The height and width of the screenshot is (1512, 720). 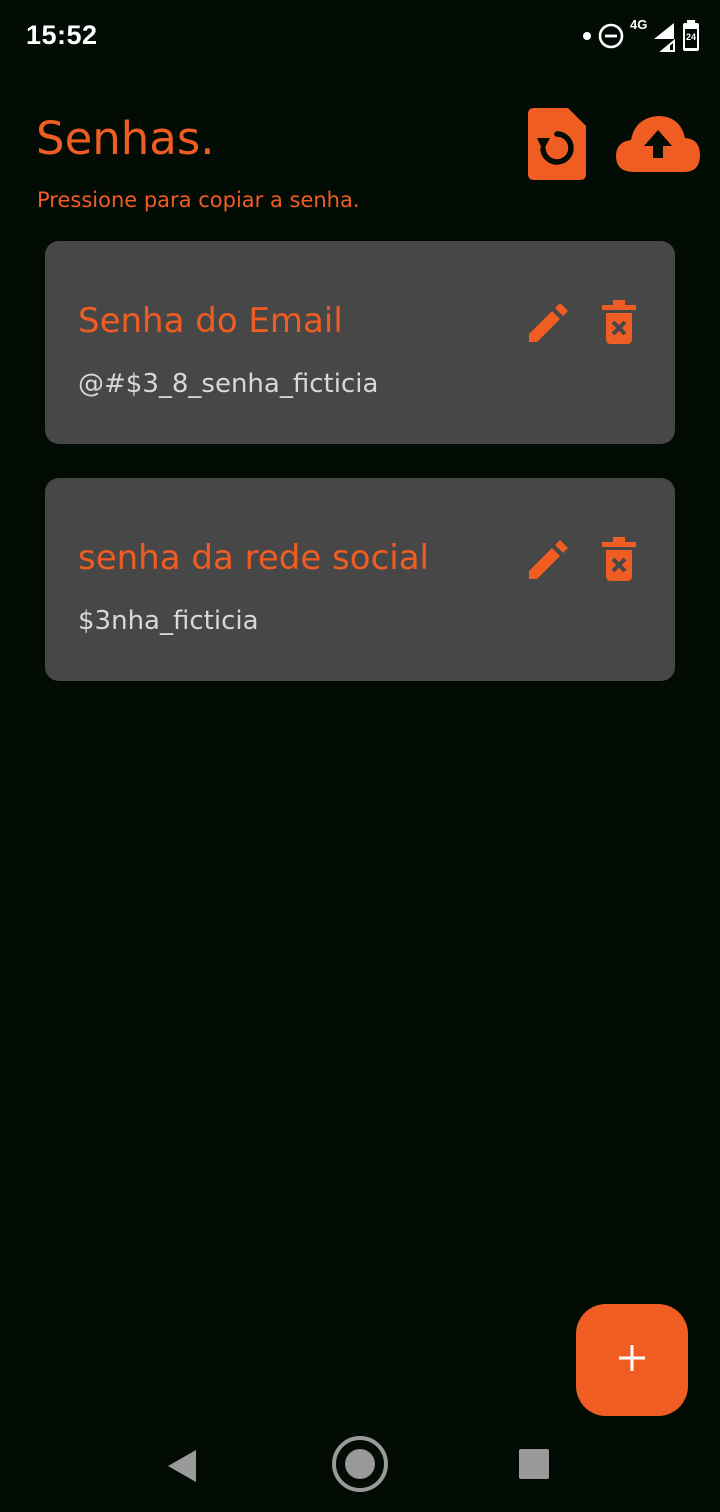 I want to click on restore-file-icon, so click(x=558, y=146).